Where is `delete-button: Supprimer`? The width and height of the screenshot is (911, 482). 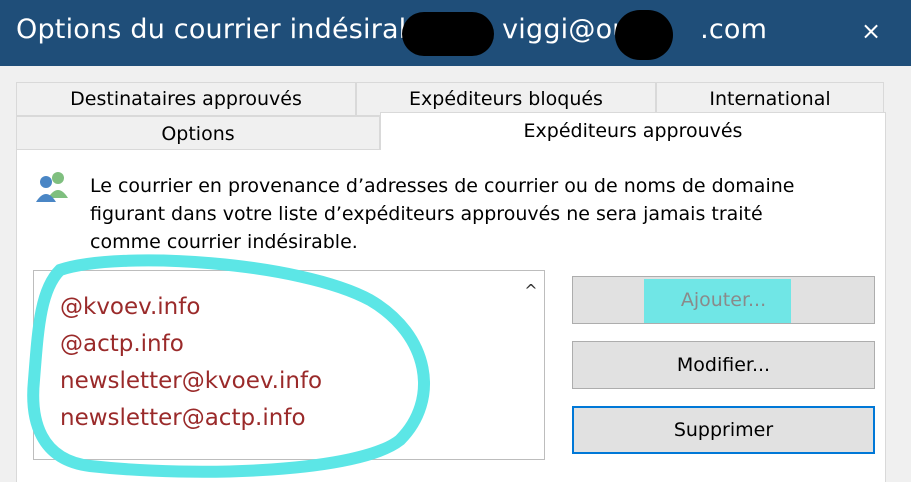 delete-button: Supprimer is located at coordinates (723, 430).